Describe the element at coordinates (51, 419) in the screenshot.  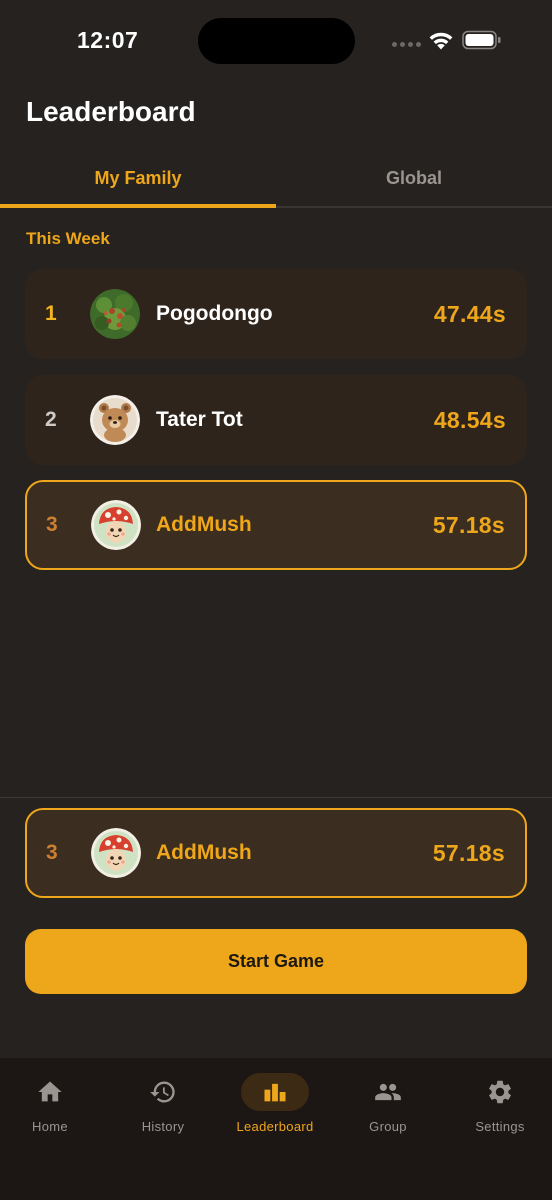
I see `rank-number: 2` at that location.